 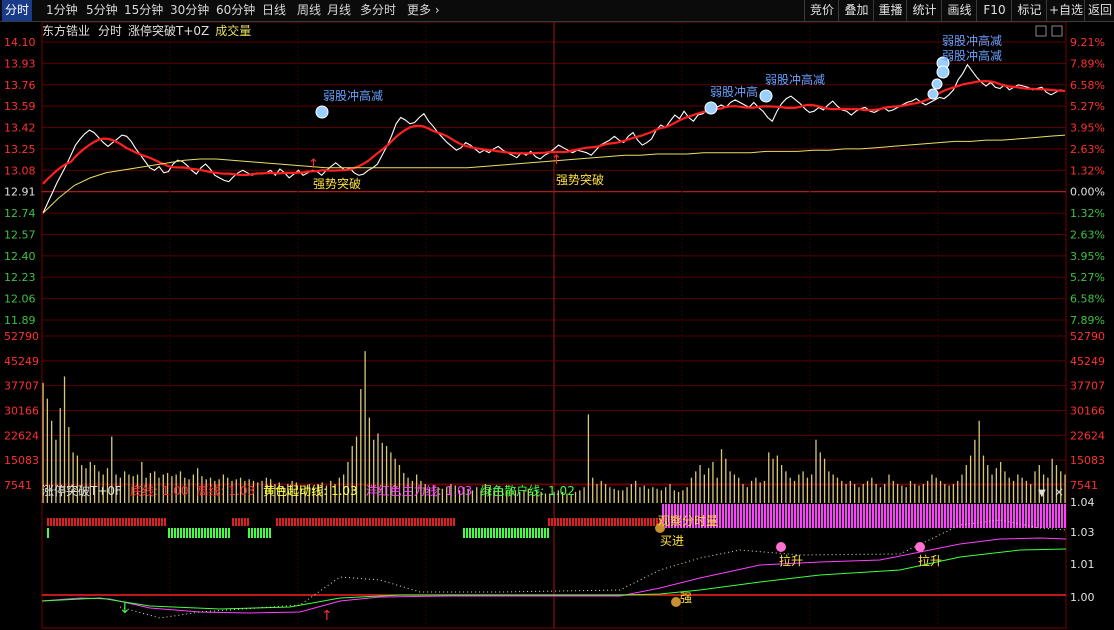 What do you see at coordinates (1087, 435) in the screenshot?
I see `volume-tick-right: 22624` at bounding box center [1087, 435].